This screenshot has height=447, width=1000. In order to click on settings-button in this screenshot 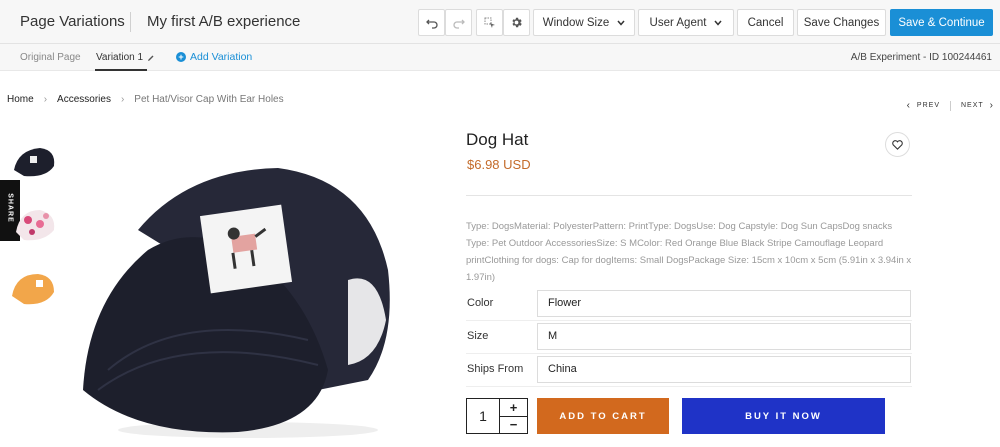, I will do `click(516, 22)`.